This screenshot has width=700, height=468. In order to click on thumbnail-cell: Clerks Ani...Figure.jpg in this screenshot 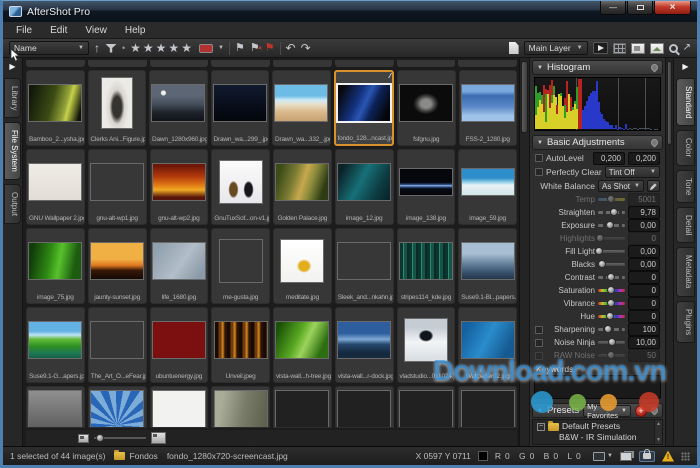, I will do `click(116, 108)`.